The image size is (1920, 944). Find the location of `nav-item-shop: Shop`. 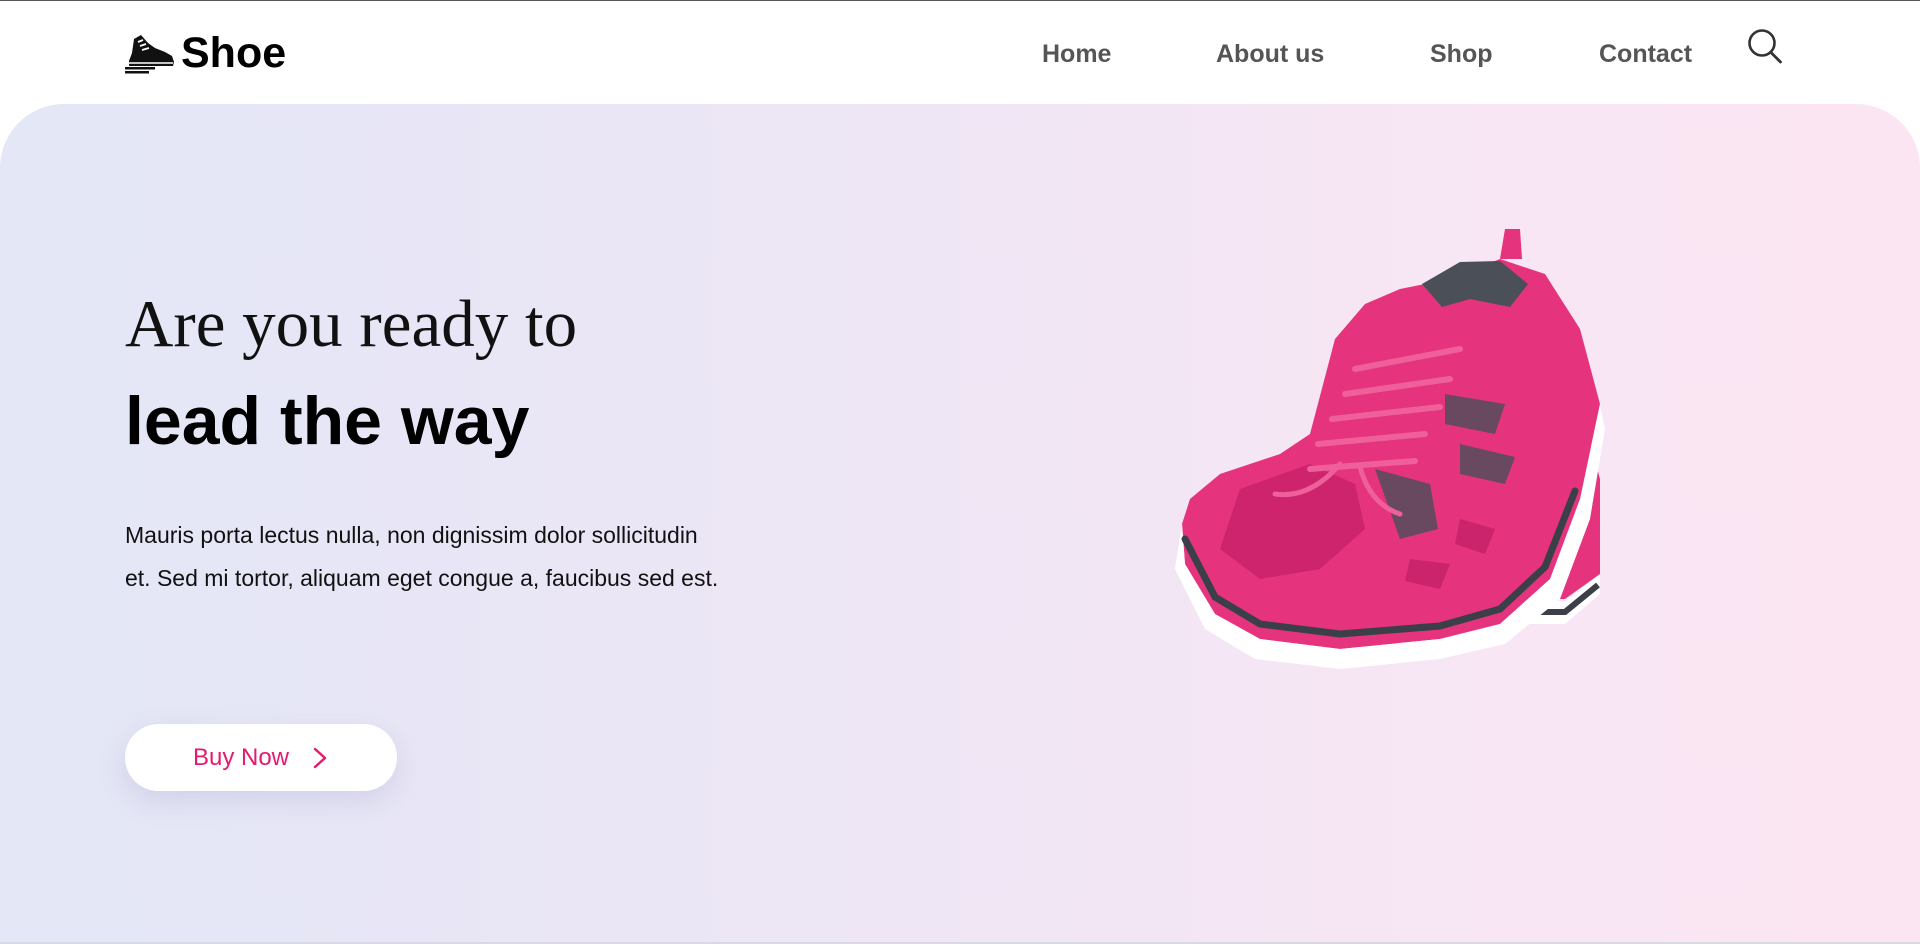

nav-item-shop: Shop is located at coordinates (1461, 54).